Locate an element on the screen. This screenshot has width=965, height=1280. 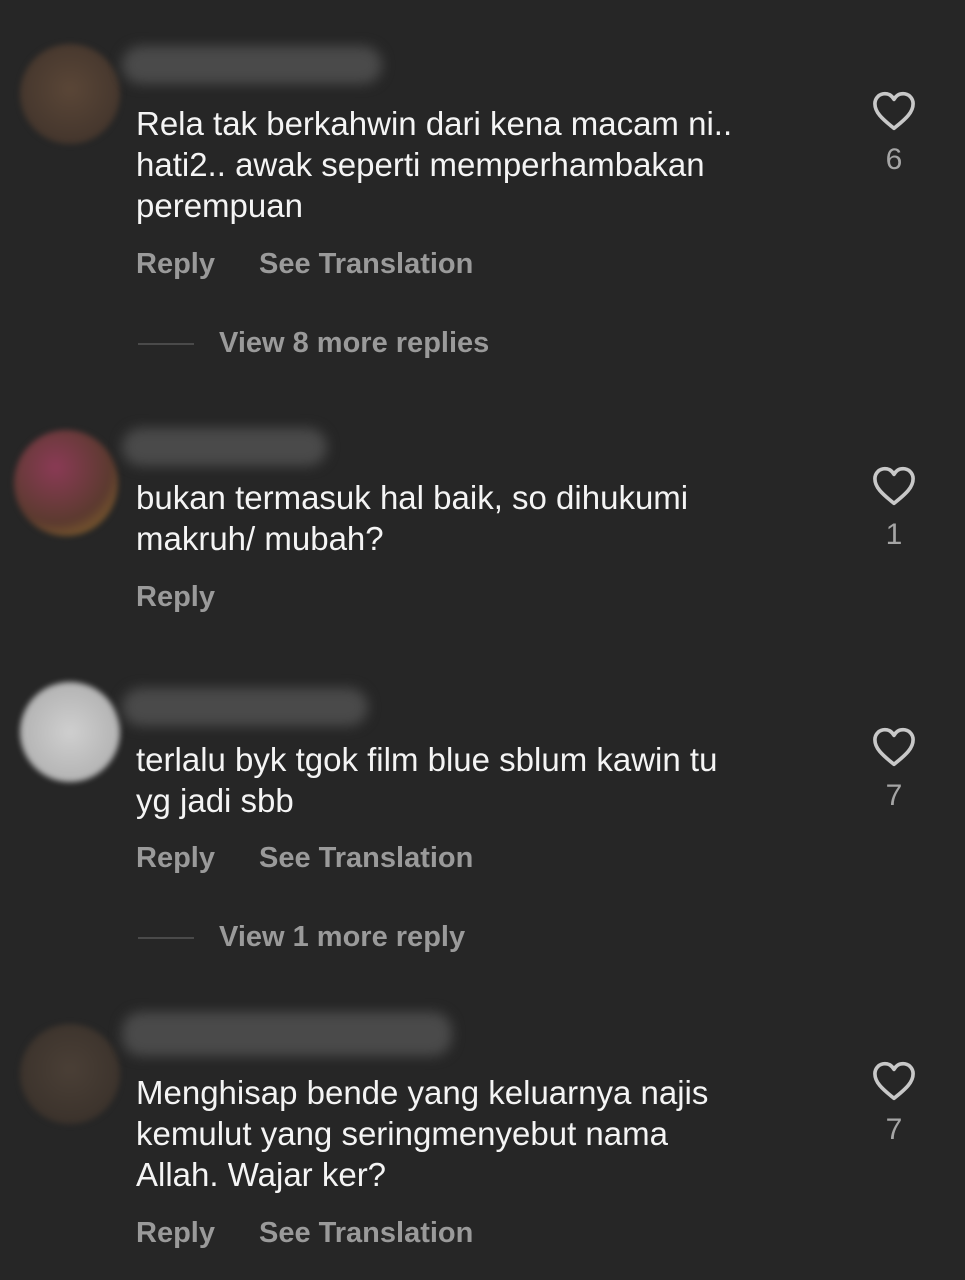
view-more-replies-label: View 8 more replies is located at coordinates (354, 343).